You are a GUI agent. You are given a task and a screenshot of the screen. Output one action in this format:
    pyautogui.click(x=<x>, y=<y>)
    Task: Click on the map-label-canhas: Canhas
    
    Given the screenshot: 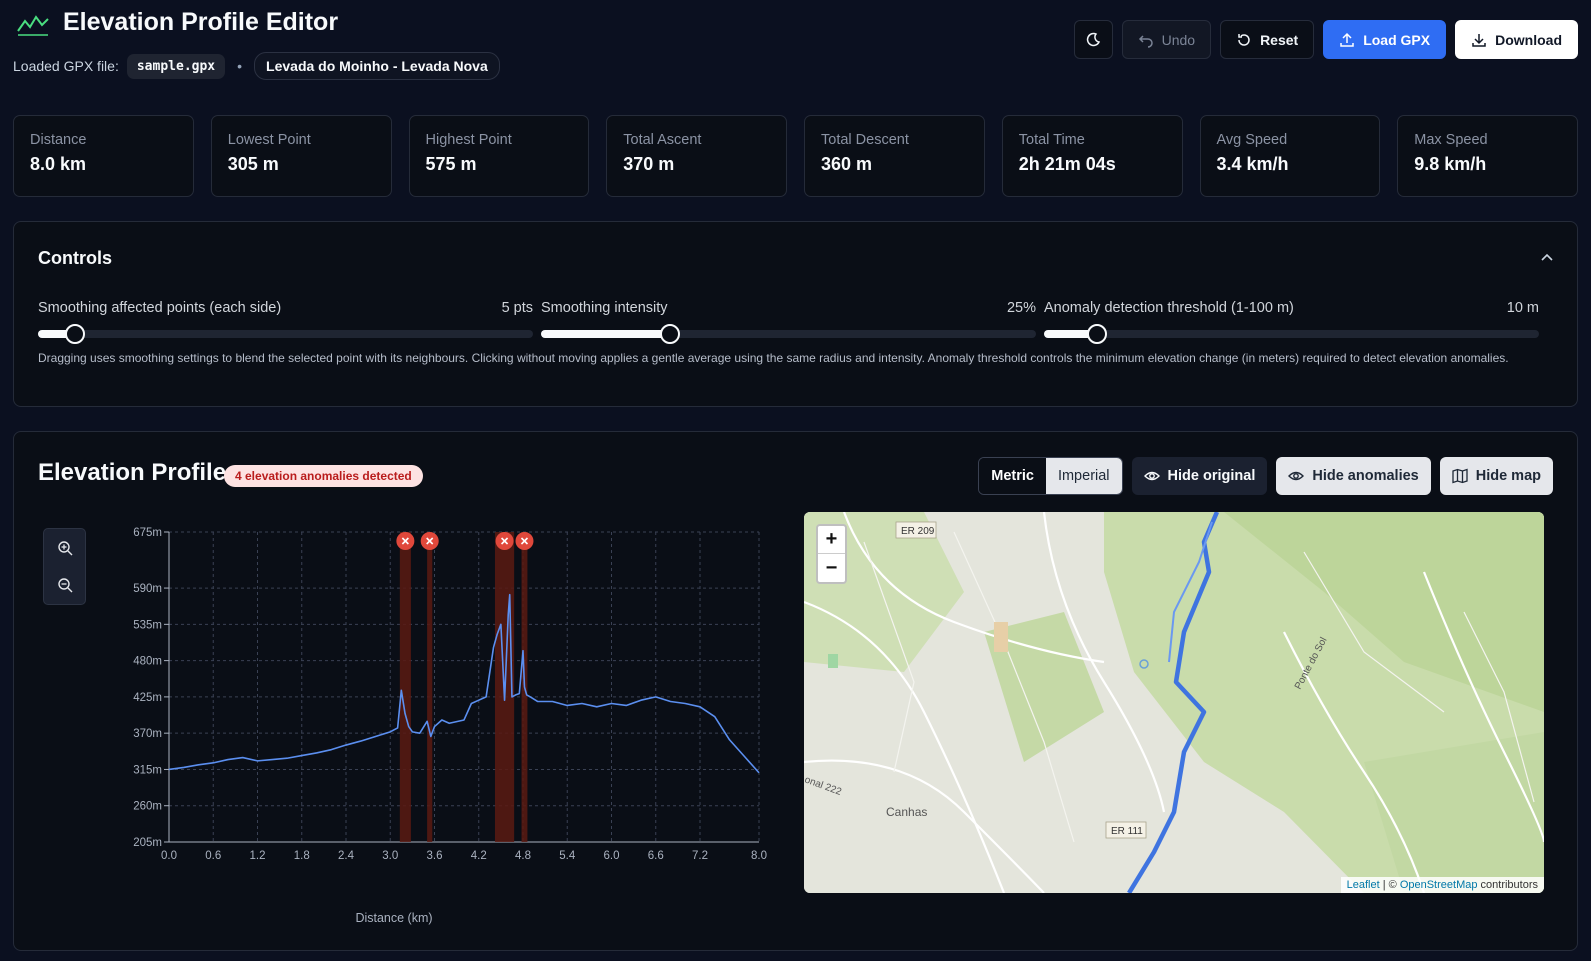 What is the action you would take?
    pyautogui.click(x=906, y=812)
    